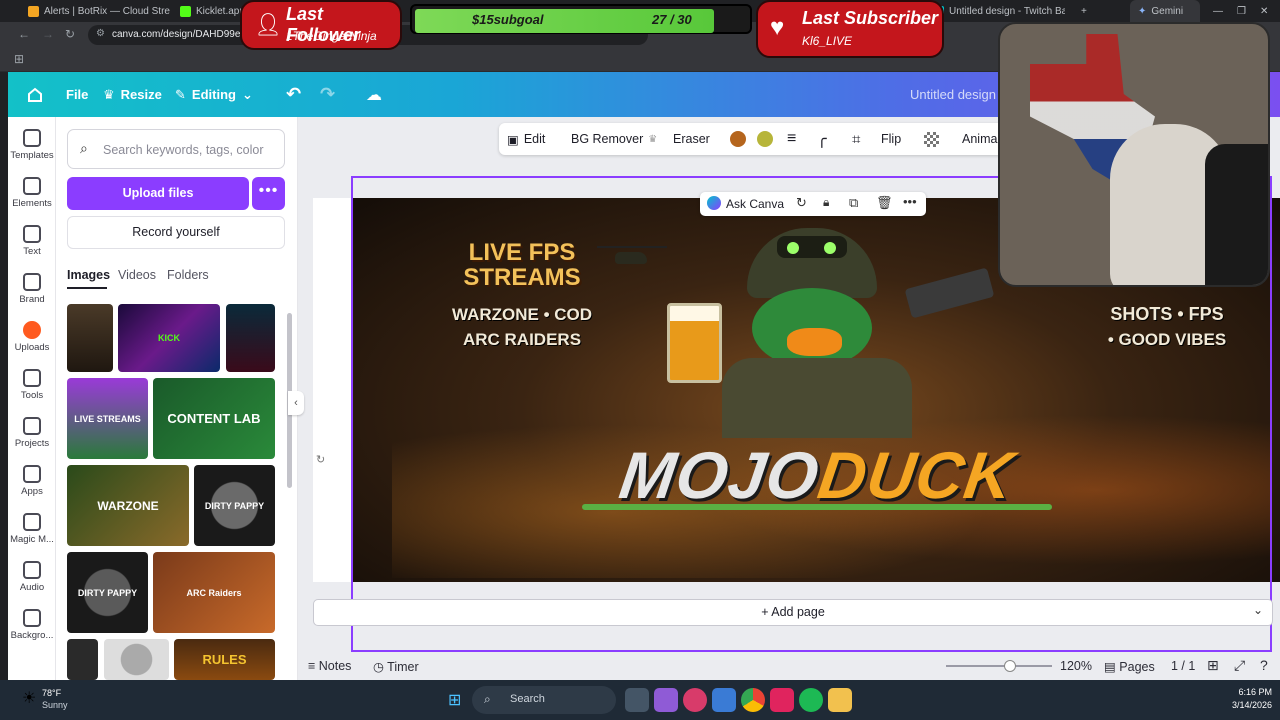 This screenshot has height=720, width=1280. What do you see at coordinates (95, 11) in the screenshot?
I see `tab-botrix-alerts: Alerts | BotRix — Cloud Stre` at bounding box center [95, 11].